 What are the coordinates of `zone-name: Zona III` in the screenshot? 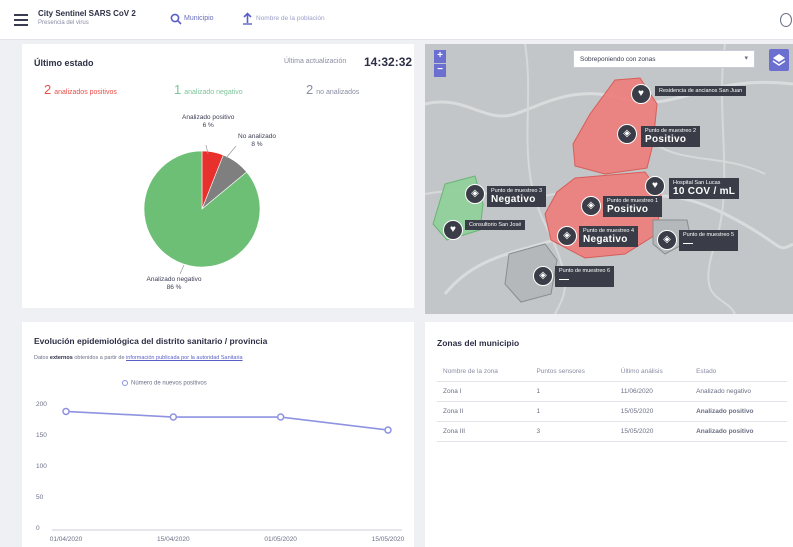 It's located at (484, 431).